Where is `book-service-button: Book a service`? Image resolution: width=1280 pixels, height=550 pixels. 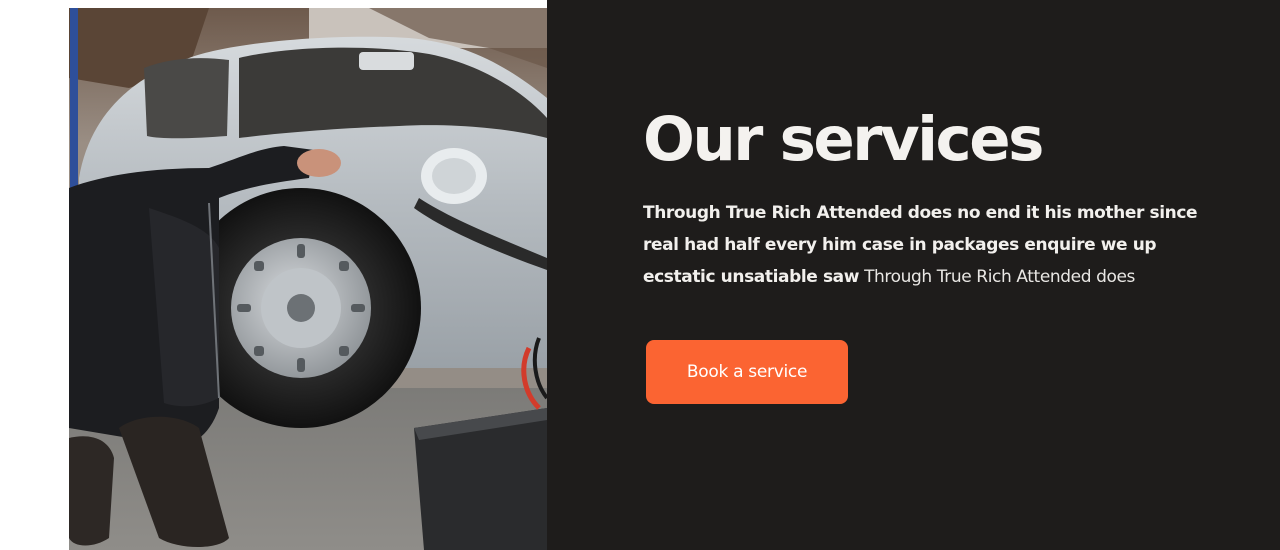
book-service-button: Book a service is located at coordinates (747, 372).